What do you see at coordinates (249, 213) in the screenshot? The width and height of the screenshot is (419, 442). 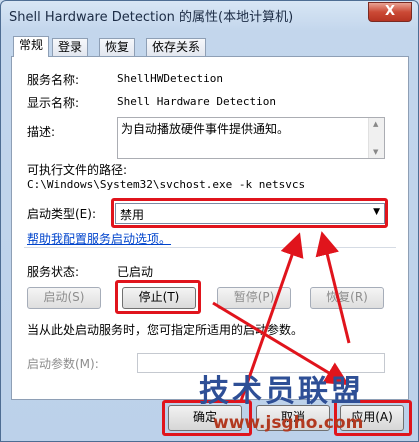 I see `highlight-startup-type` at bounding box center [249, 213].